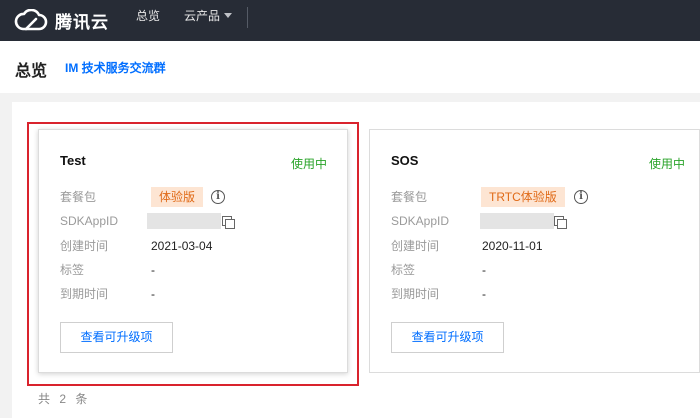 This screenshot has width=700, height=418. I want to click on page-title: 总览, so click(31, 71).